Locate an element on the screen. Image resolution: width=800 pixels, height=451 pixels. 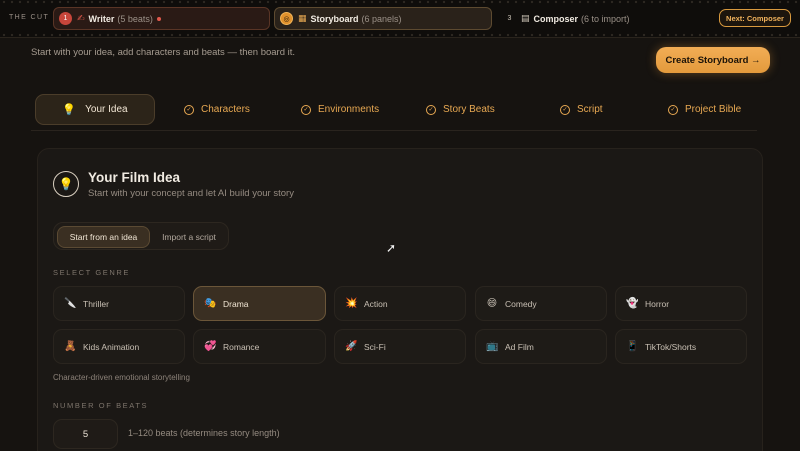
genre-drama: 🎭 Drama is located at coordinates (259, 303).